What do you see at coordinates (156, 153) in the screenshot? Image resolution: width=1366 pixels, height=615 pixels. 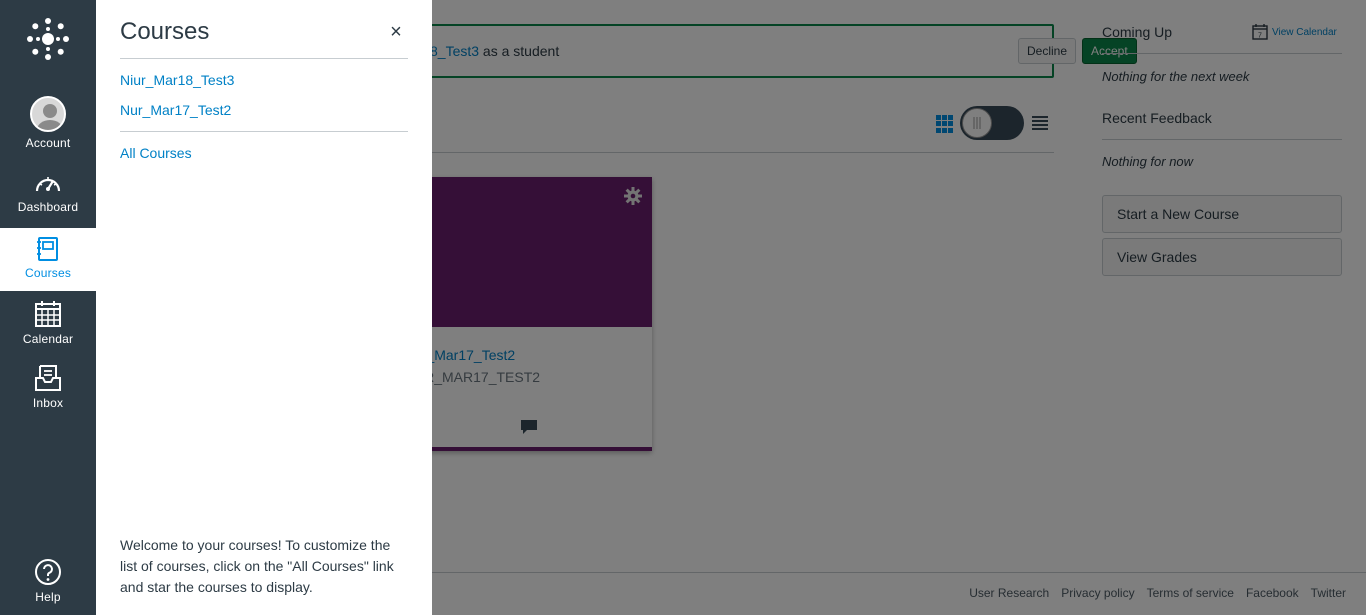 I see `all-courses-link: All Courses` at bounding box center [156, 153].